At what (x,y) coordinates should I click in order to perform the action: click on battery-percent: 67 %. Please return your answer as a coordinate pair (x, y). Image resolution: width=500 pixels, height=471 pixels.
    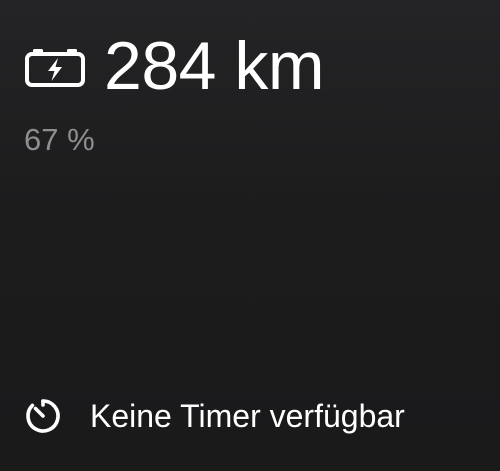
    Looking at the image, I should click on (59, 139).